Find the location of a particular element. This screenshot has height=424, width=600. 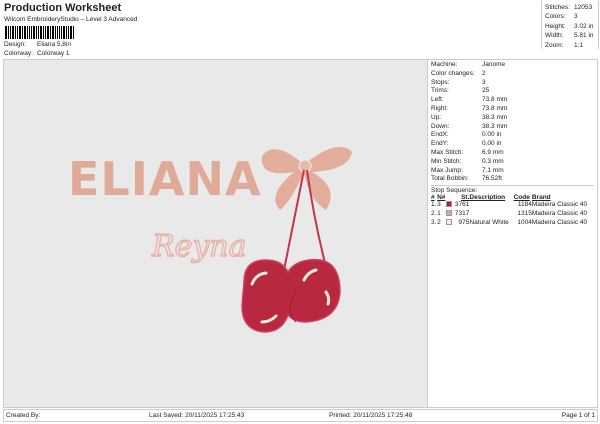

detail-value: 0.3 mm is located at coordinates (493, 161).